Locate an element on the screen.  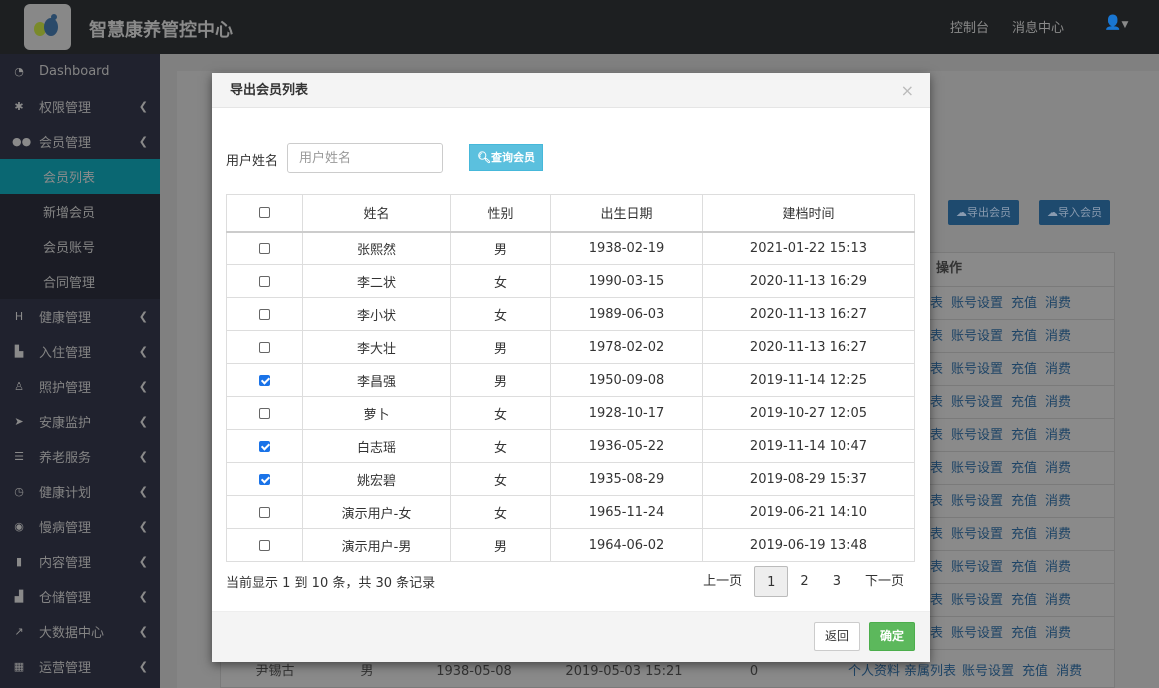
sidebar-item: ☰ 养老服务 ❮ is located at coordinates (80, 456).